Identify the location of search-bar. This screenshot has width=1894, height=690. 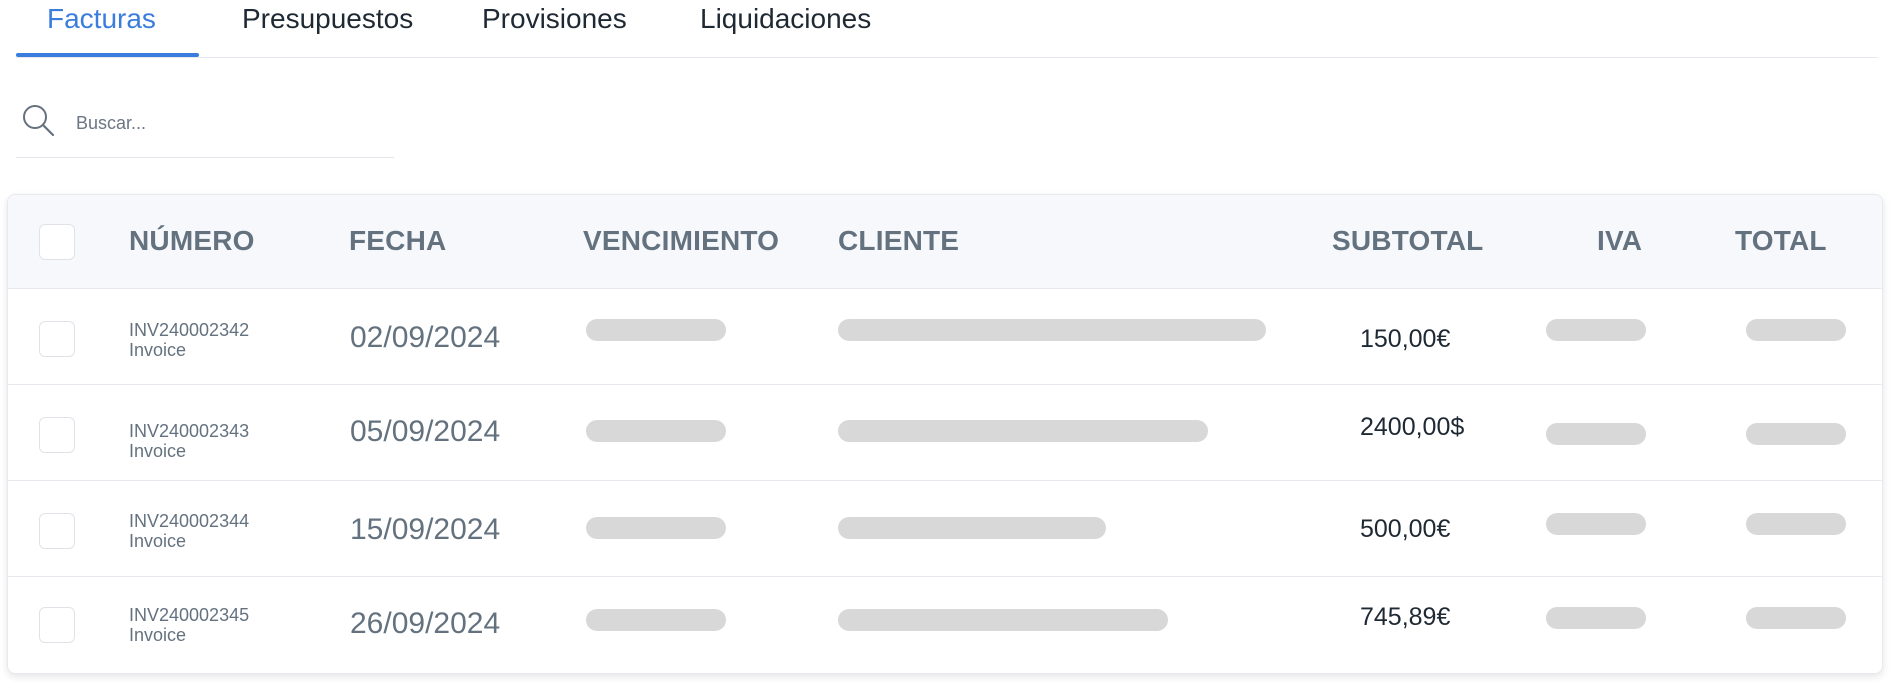
(205, 128).